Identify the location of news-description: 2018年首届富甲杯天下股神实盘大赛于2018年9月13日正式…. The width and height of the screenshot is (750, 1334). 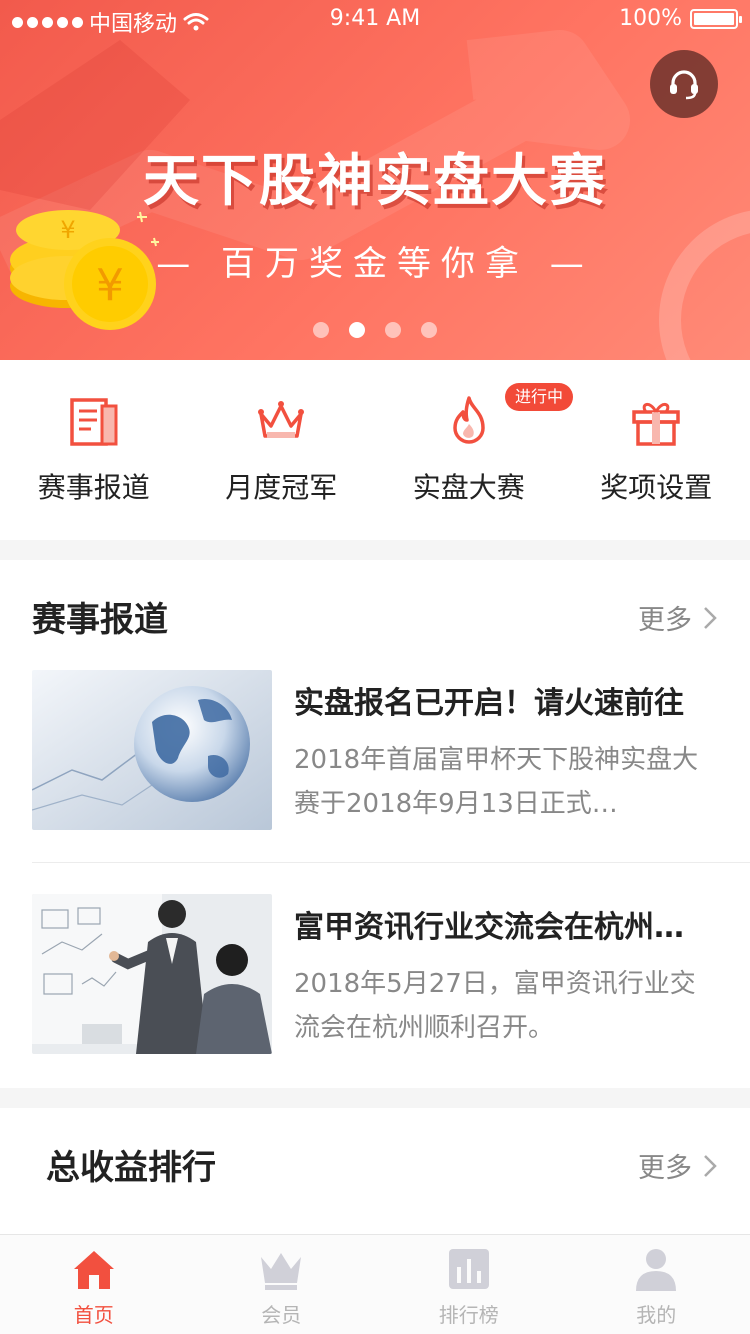
(496, 782).